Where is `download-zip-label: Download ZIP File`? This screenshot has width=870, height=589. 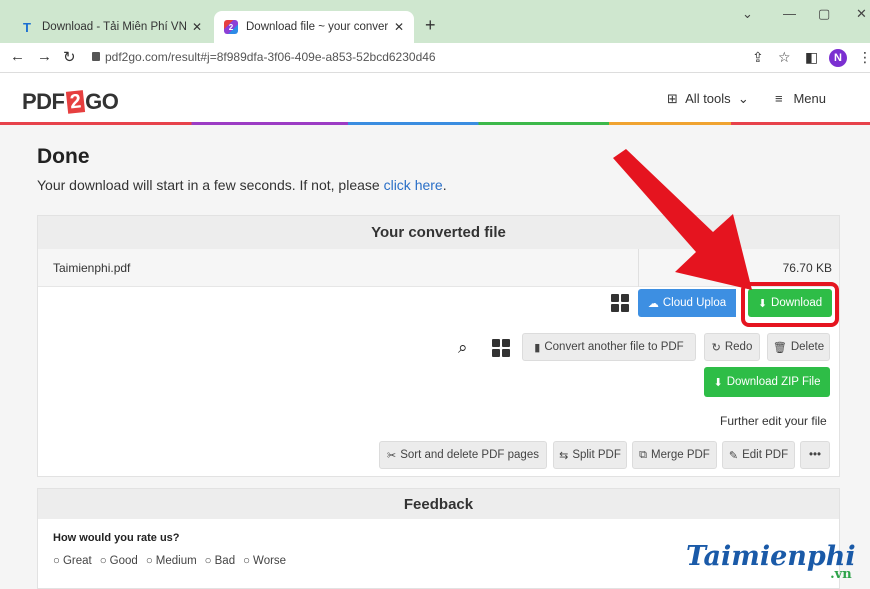
download-zip-label: Download ZIP File is located at coordinates (773, 382).